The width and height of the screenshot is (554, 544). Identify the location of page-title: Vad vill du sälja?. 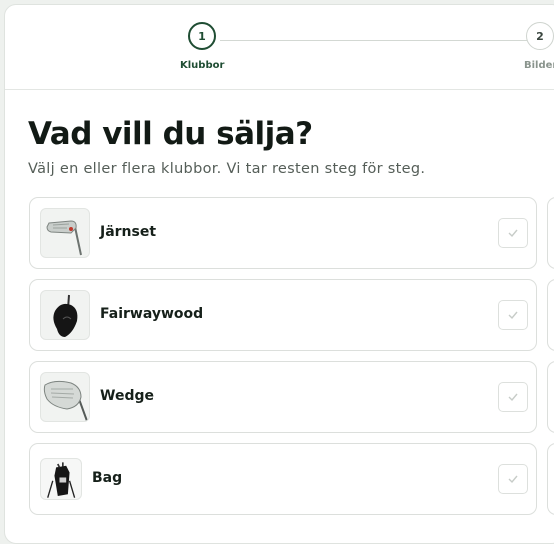
(170, 134).